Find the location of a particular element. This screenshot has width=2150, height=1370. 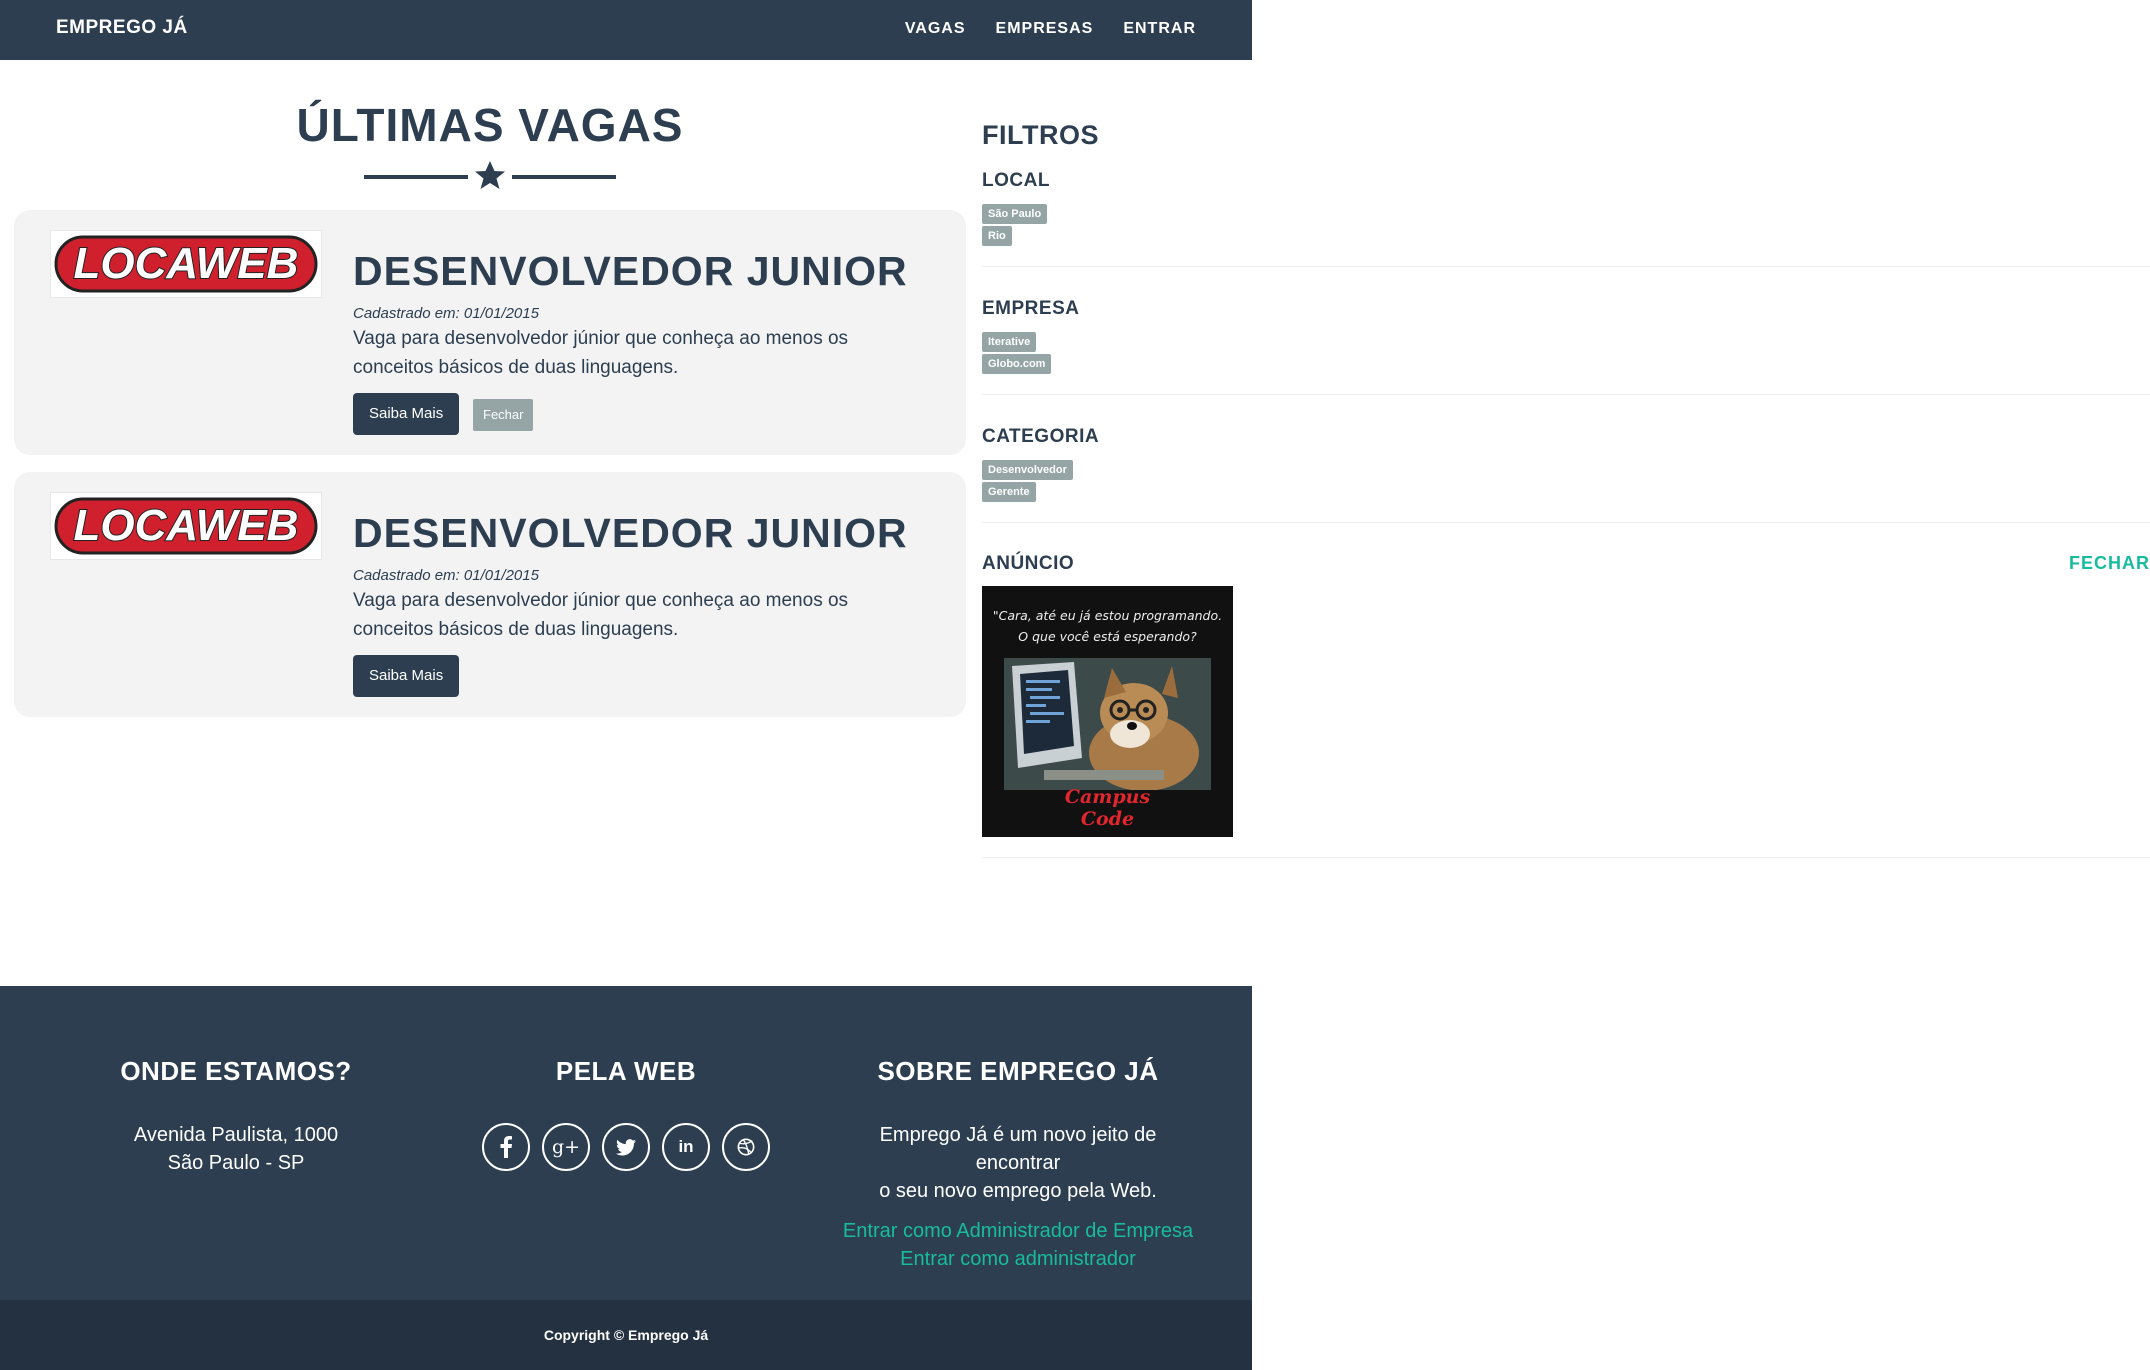

title-divider is located at coordinates (490, 175).